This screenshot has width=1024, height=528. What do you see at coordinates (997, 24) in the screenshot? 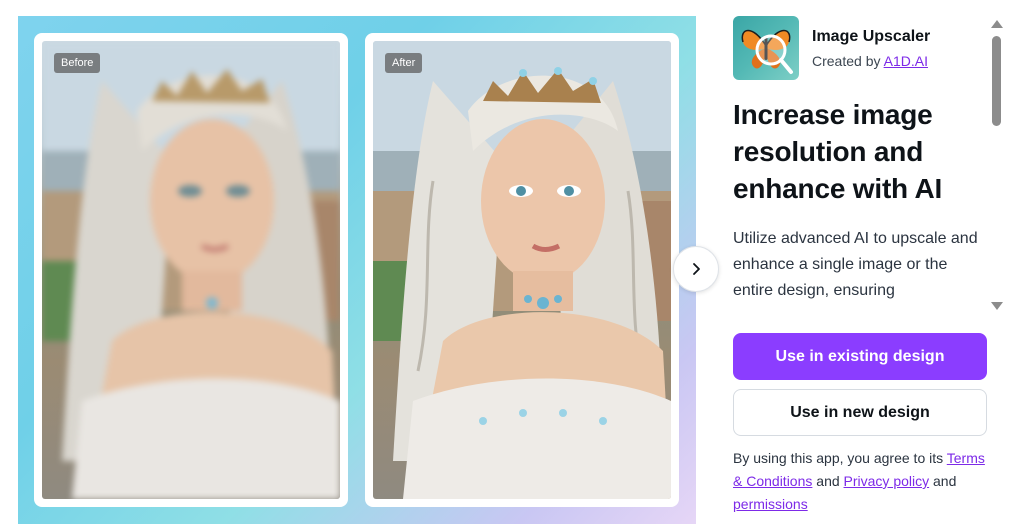
I see `scroll-up-icon` at bounding box center [997, 24].